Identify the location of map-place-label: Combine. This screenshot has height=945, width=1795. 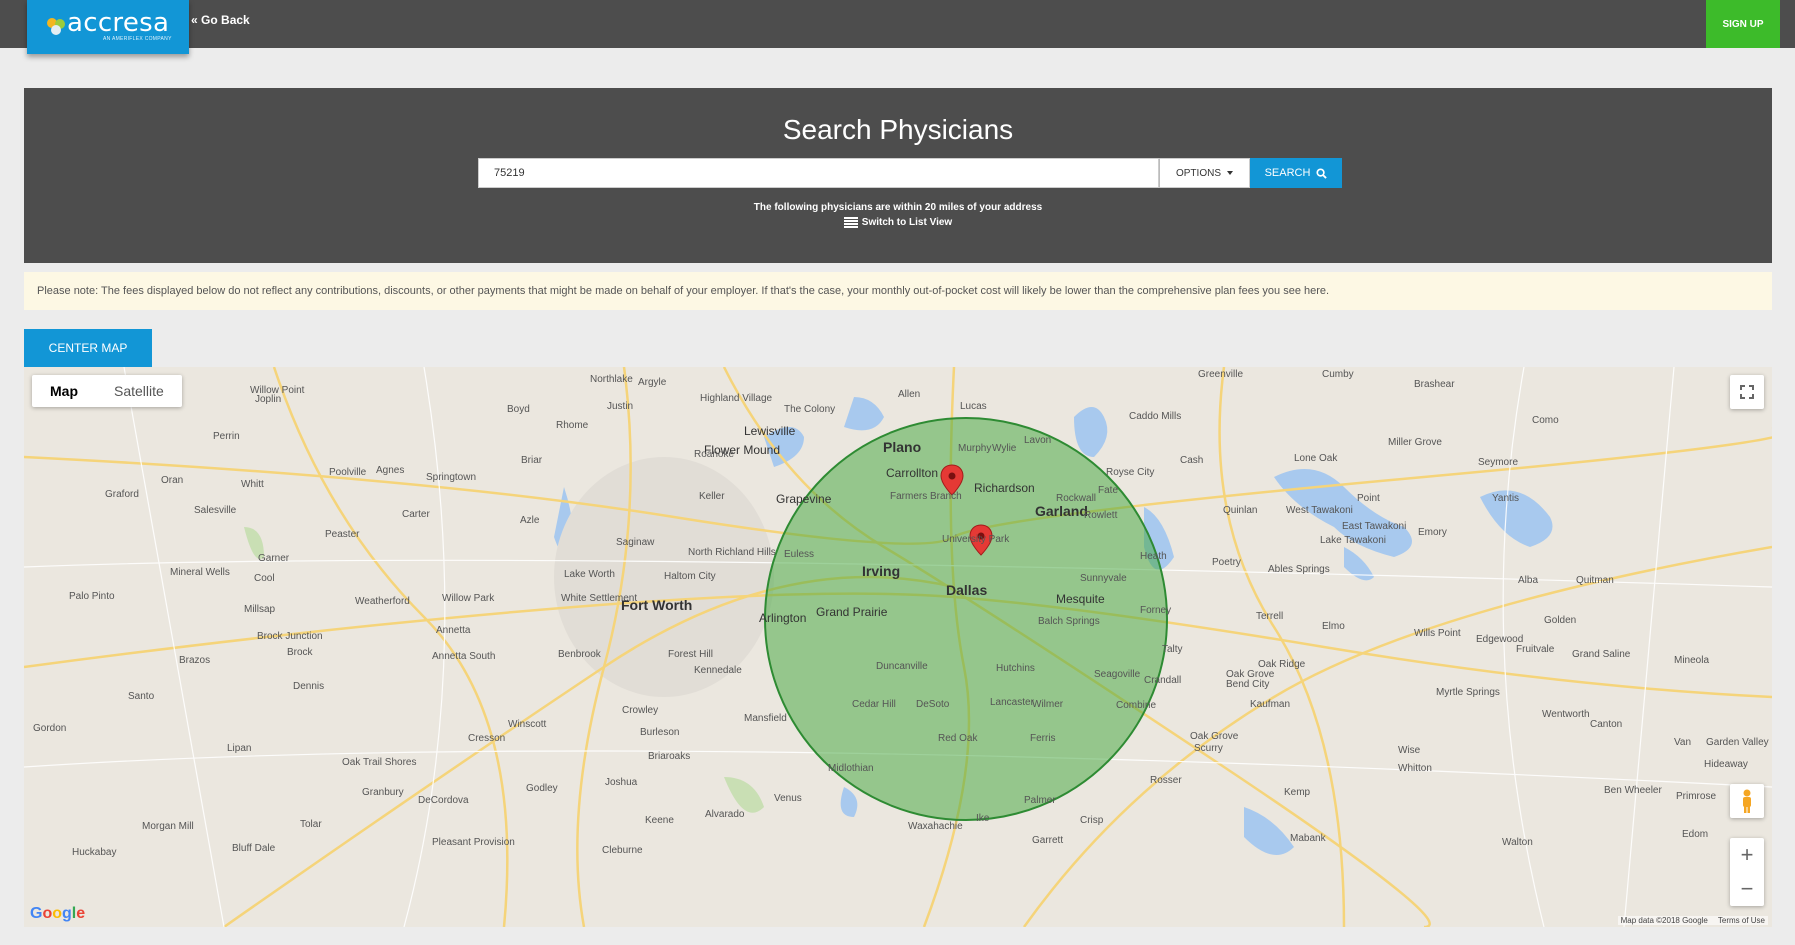
(1136, 705).